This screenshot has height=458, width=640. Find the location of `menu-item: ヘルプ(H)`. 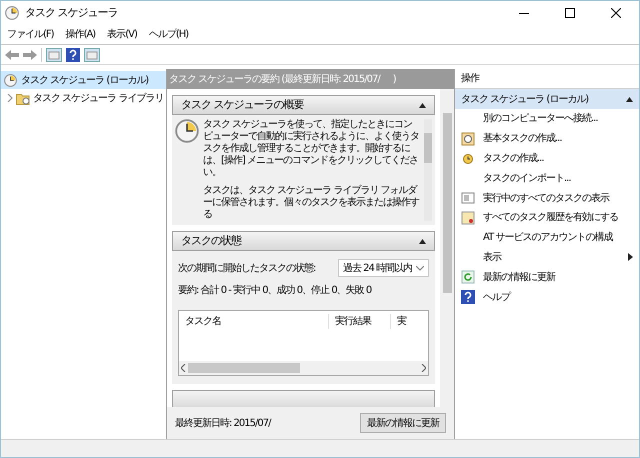

menu-item: ヘルプ(H) is located at coordinates (168, 34).